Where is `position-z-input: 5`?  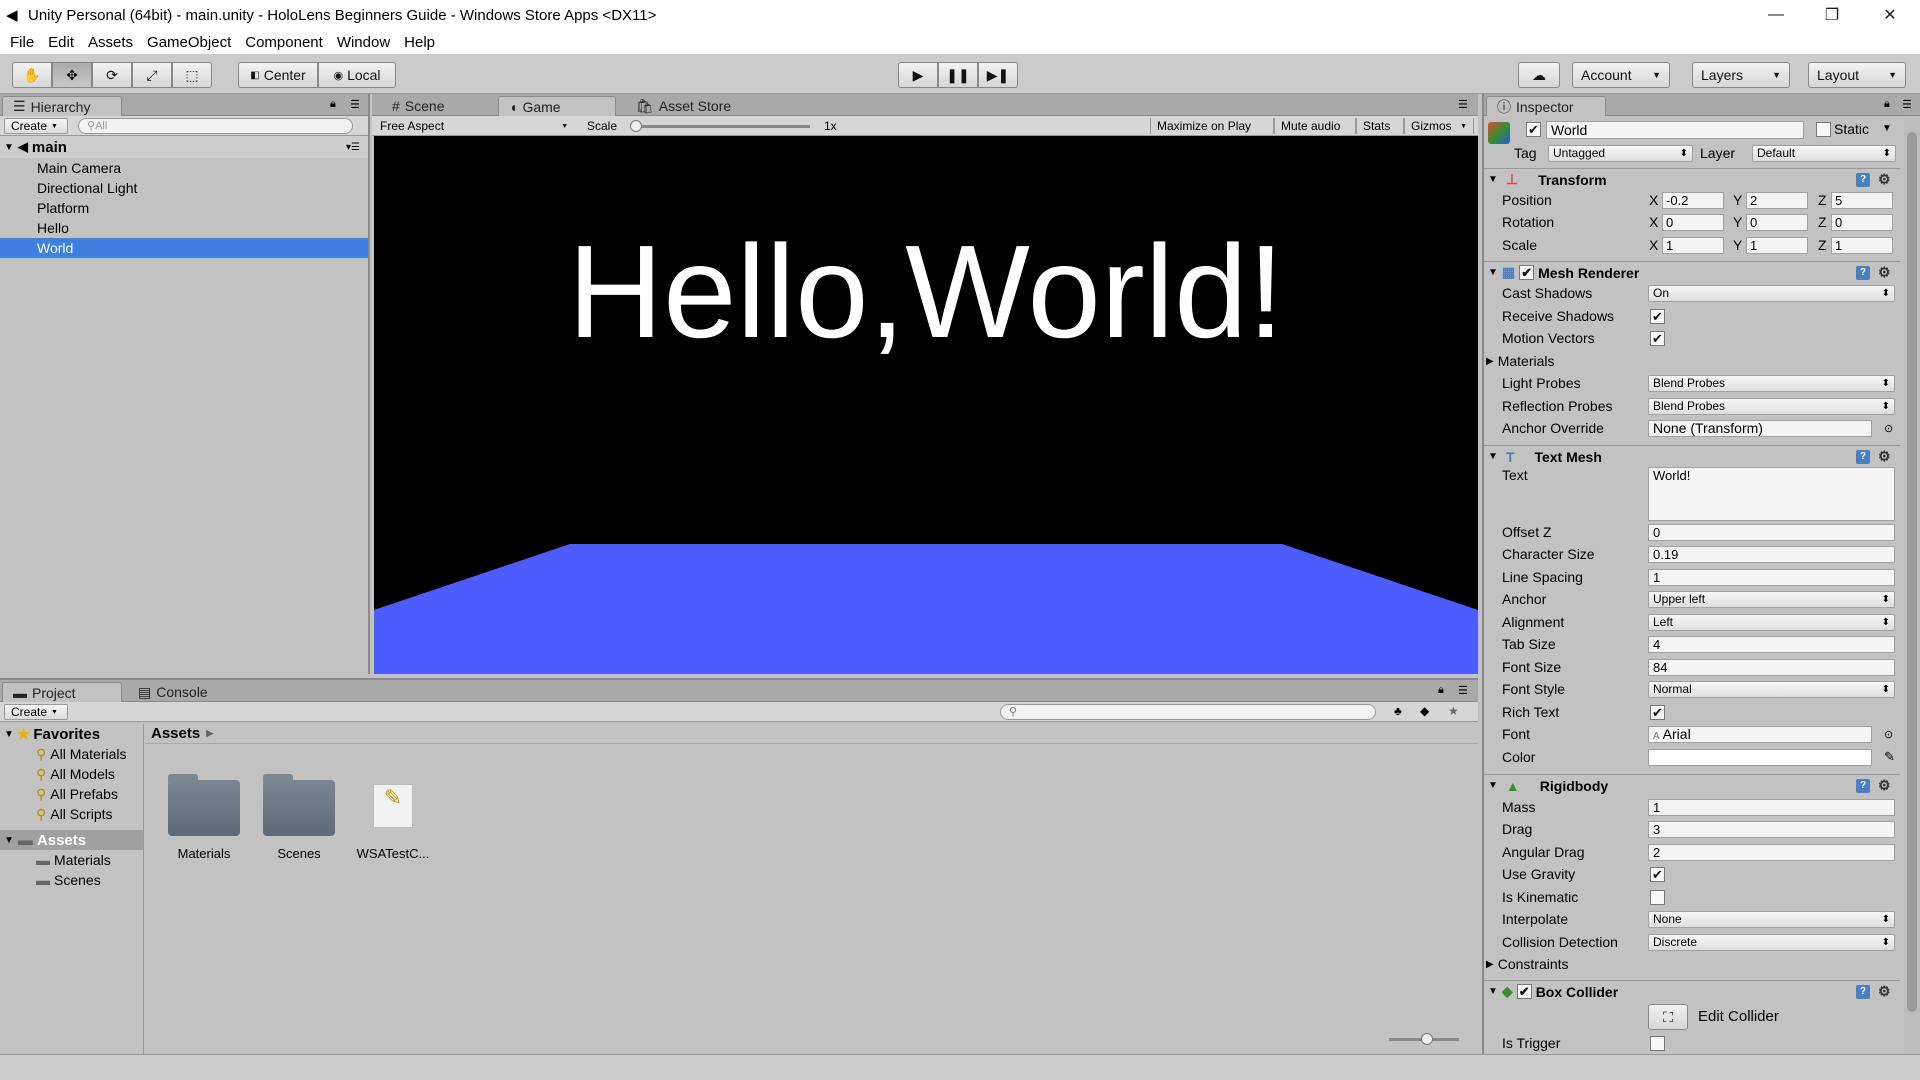
position-z-input: 5 is located at coordinates (1862, 200).